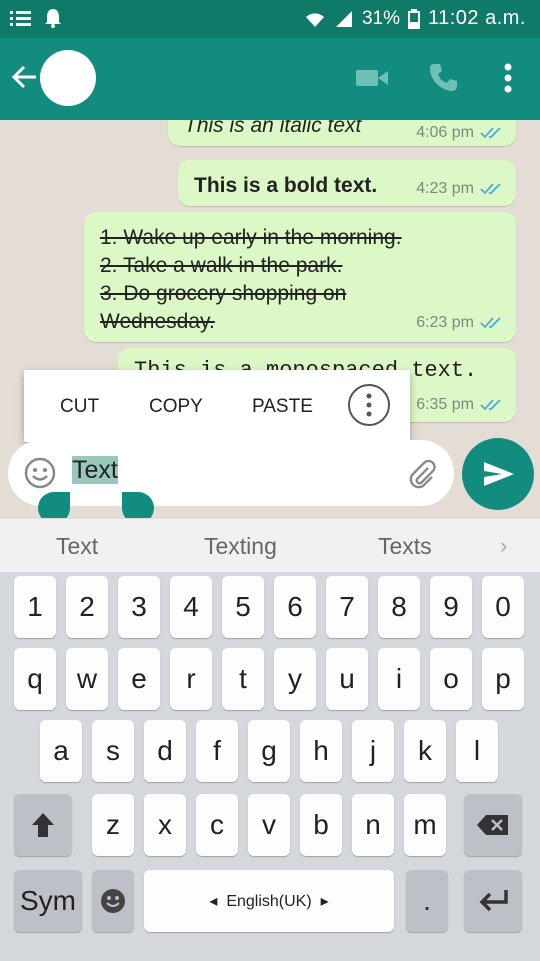 Image resolution: width=540 pixels, height=961 pixels. Describe the element at coordinates (347, 679) in the screenshot. I see `key: u` at that location.